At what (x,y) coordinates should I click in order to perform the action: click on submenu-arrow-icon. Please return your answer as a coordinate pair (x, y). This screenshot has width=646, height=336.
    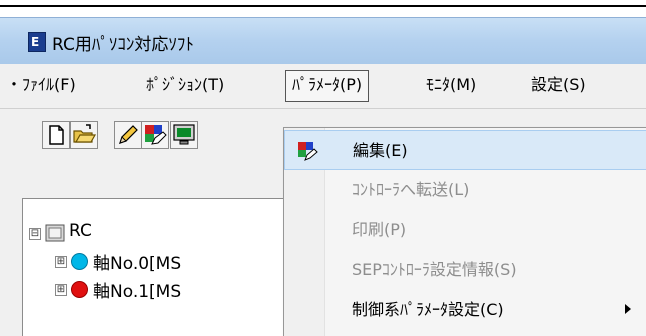
    Looking at the image, I should click on (628, 309).